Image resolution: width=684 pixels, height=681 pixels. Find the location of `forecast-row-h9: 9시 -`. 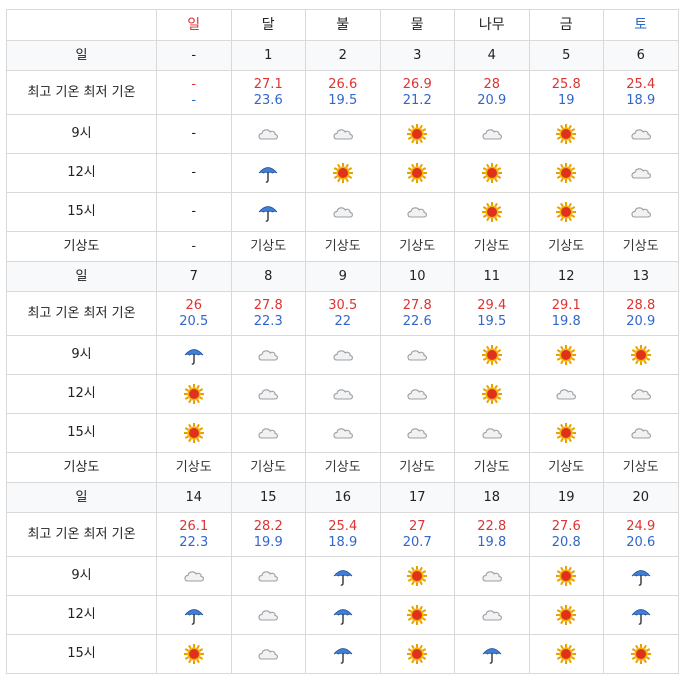

forecast-row-h9: 9시 - is located at coordinates (342, 134).